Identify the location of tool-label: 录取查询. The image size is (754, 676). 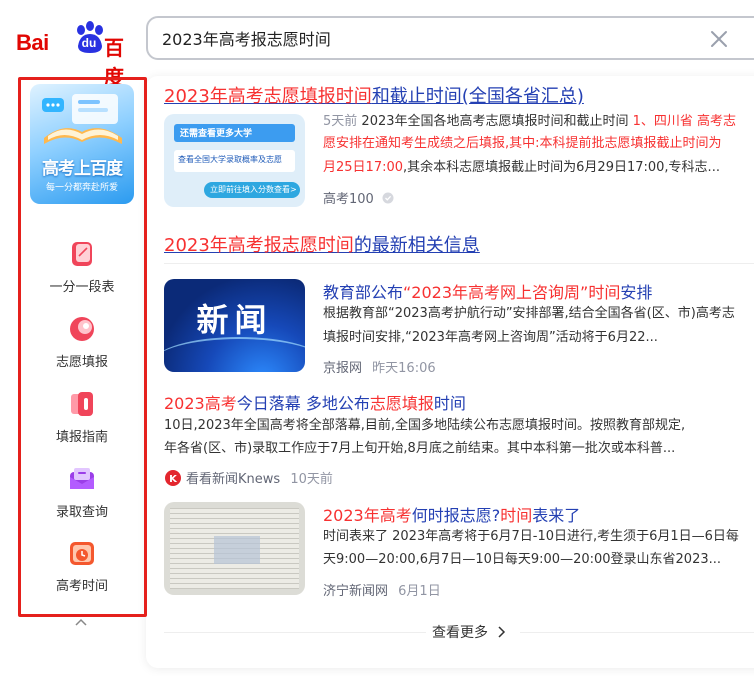
(81, 512).